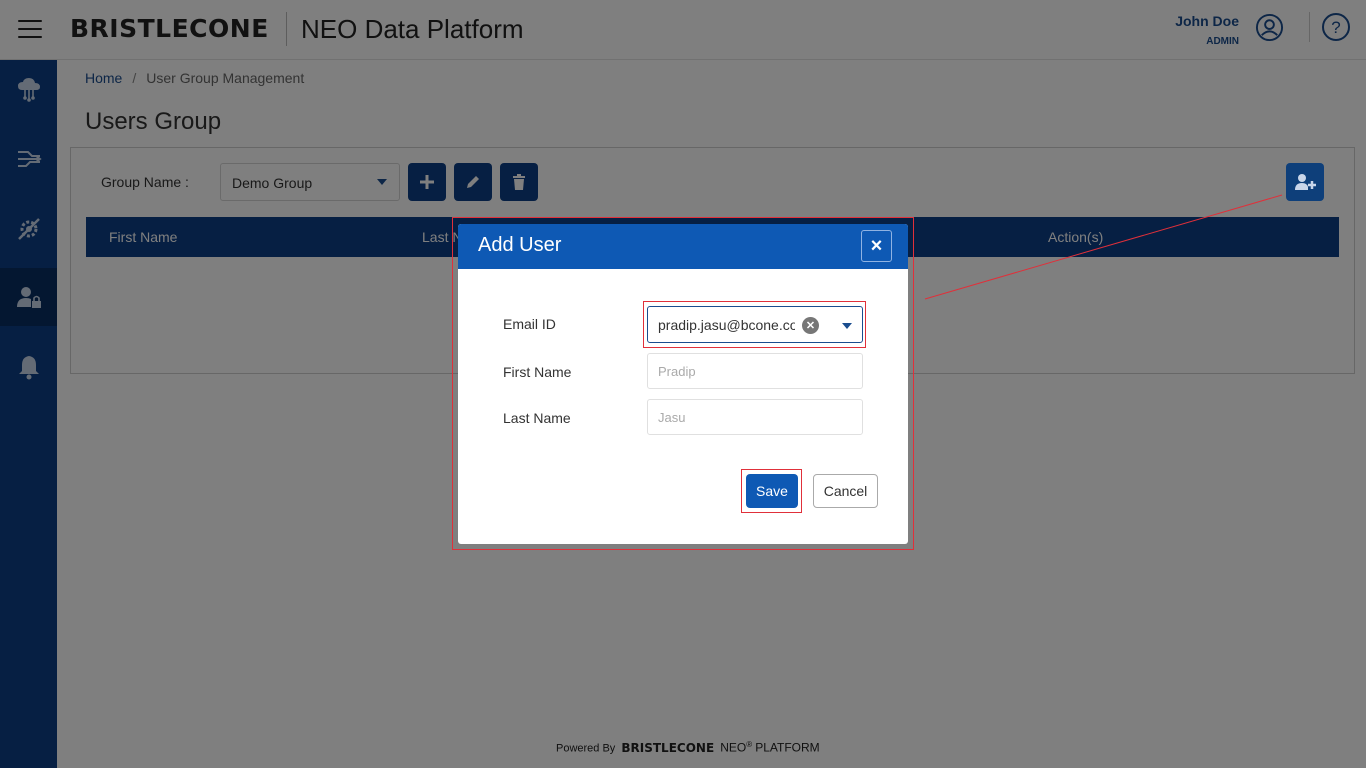 Image resolution: width=1366 pixels, height=768 pixels. Describe the element at coordinates (726, 325) in the screenshot. I see `email-value: pradip.jasu@bcone.com` at that location.